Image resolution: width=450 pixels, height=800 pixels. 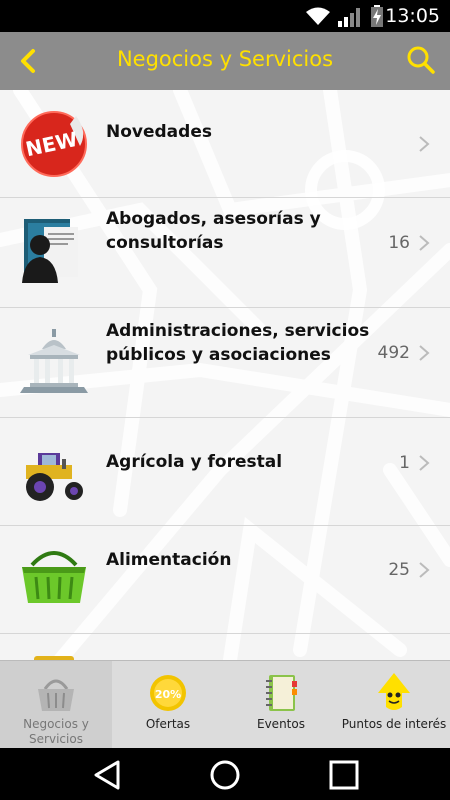 What do you see at coordinates (225, 16) in the screenshot?
I see `status-bar: 13:05` at bounding box center [225, 16].